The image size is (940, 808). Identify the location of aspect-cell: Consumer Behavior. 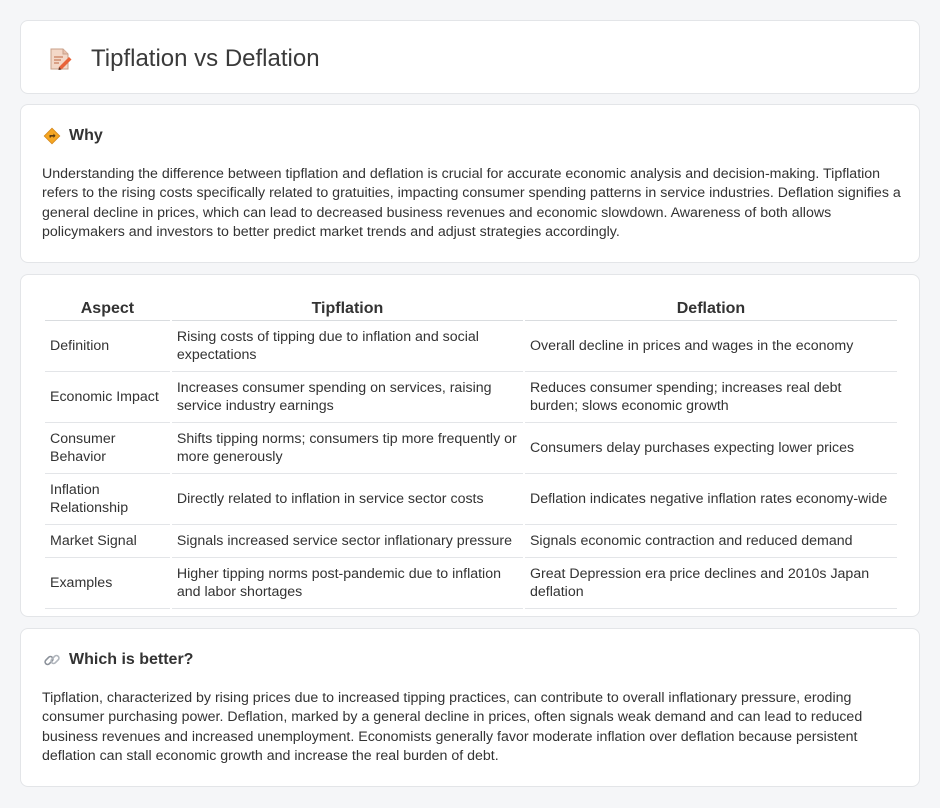
(107, 448).